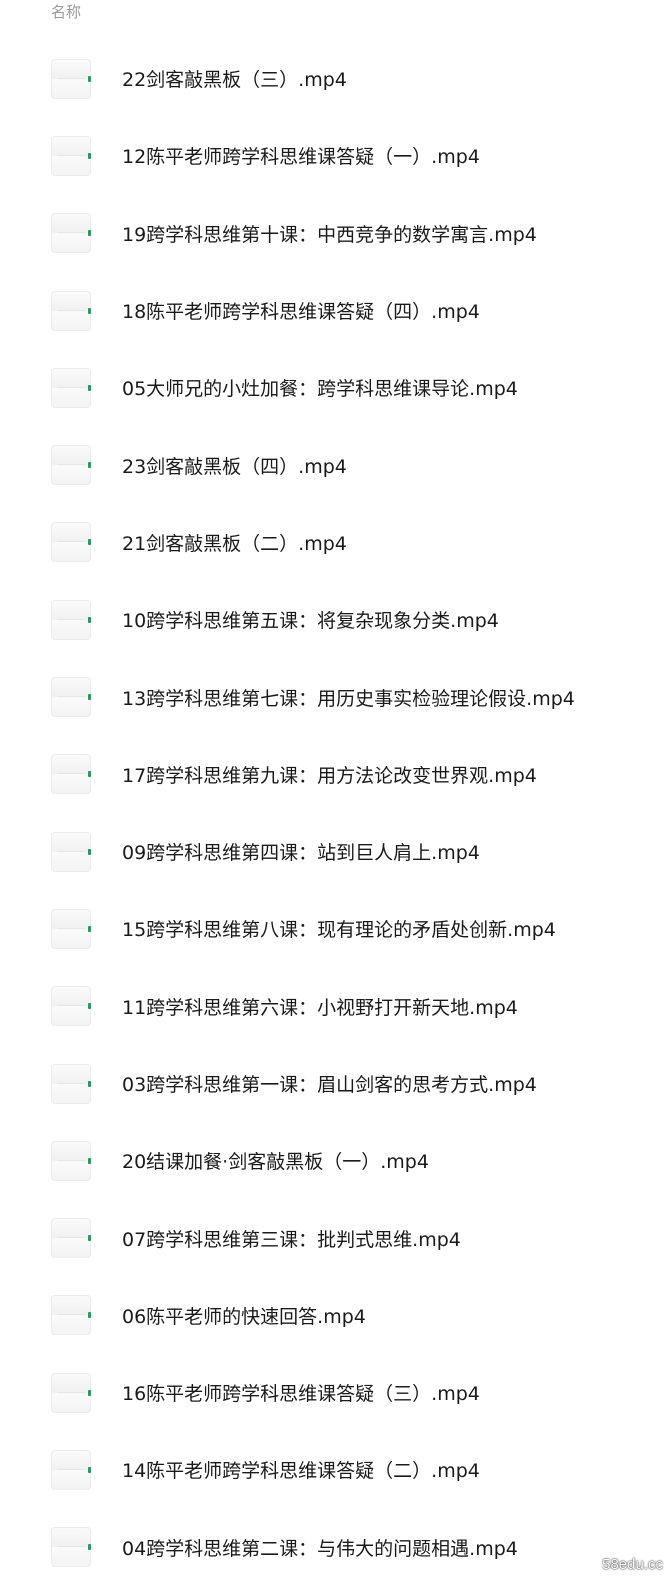 Image resolution: width=669 pixels, height=1586 pixels. Describe the element at coordinates (320, 1547) in the screenshot. I see `file-name: 04跨学科思维第二课：与伟大的问题相遇.mp4` at that location.